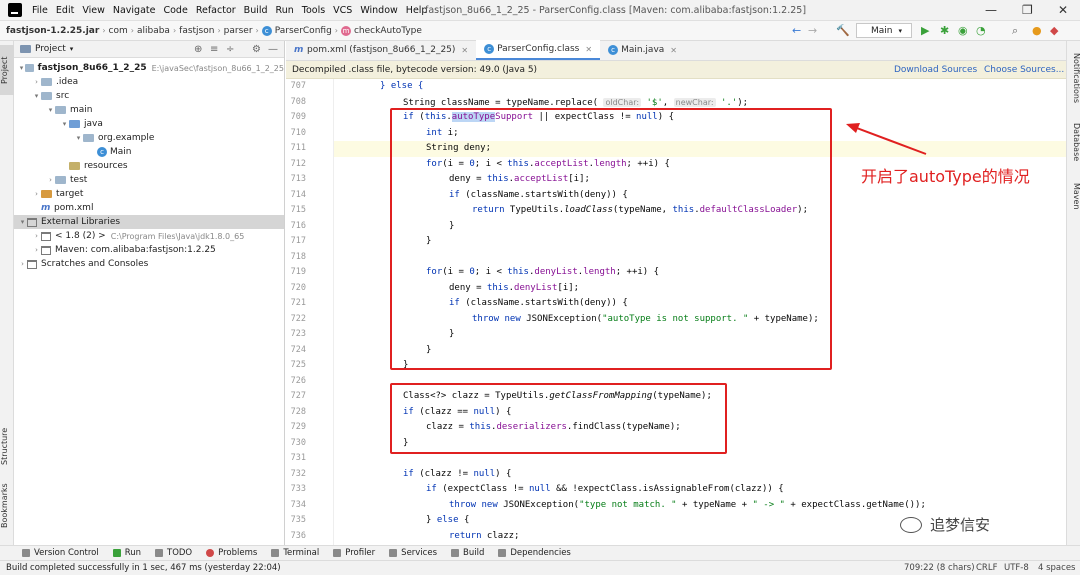 The image size is (1080, 575). What do you see at coordinates (126, 553) in the screenshot?
I see `run-tool: Run` at bounding box center [126, 553].